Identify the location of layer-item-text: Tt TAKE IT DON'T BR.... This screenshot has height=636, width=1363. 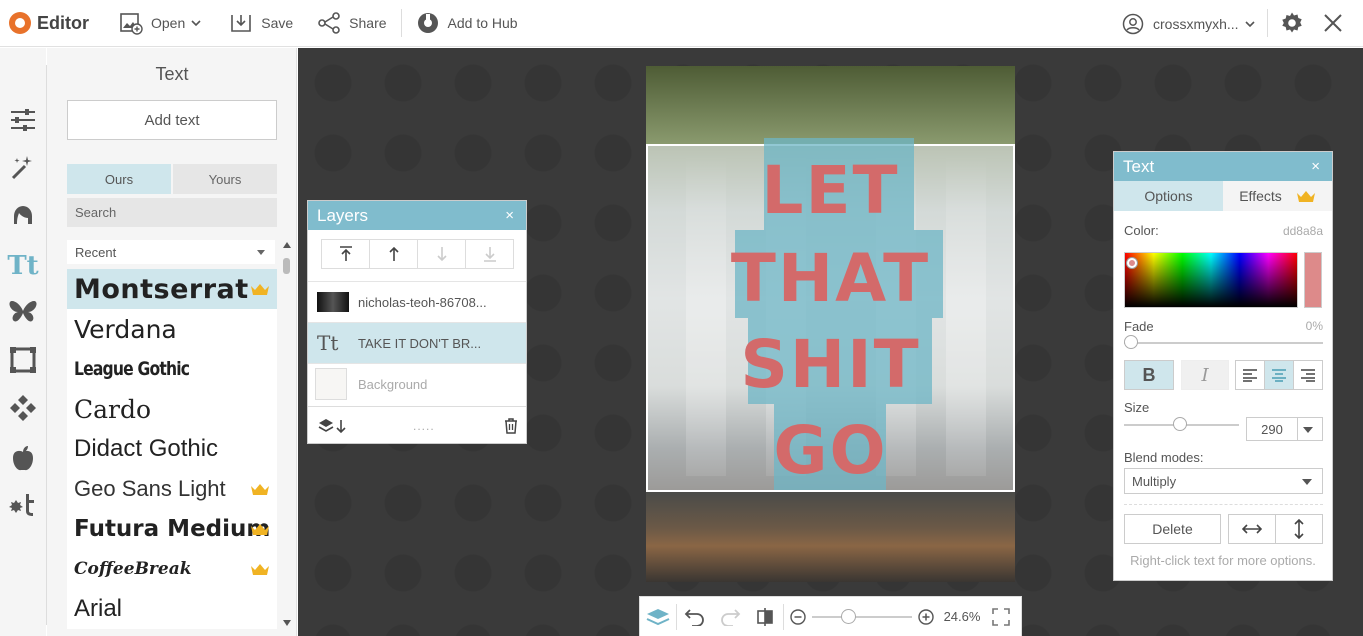
(417, 342).